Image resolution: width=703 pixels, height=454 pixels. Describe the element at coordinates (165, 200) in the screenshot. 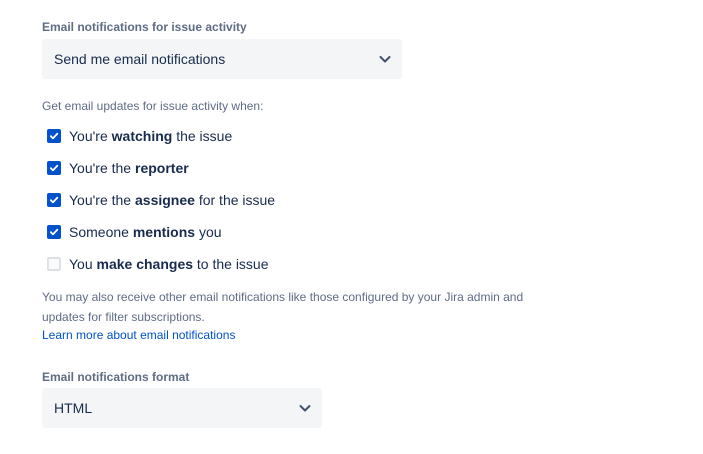

I see `label-bold: assignee` at that location.